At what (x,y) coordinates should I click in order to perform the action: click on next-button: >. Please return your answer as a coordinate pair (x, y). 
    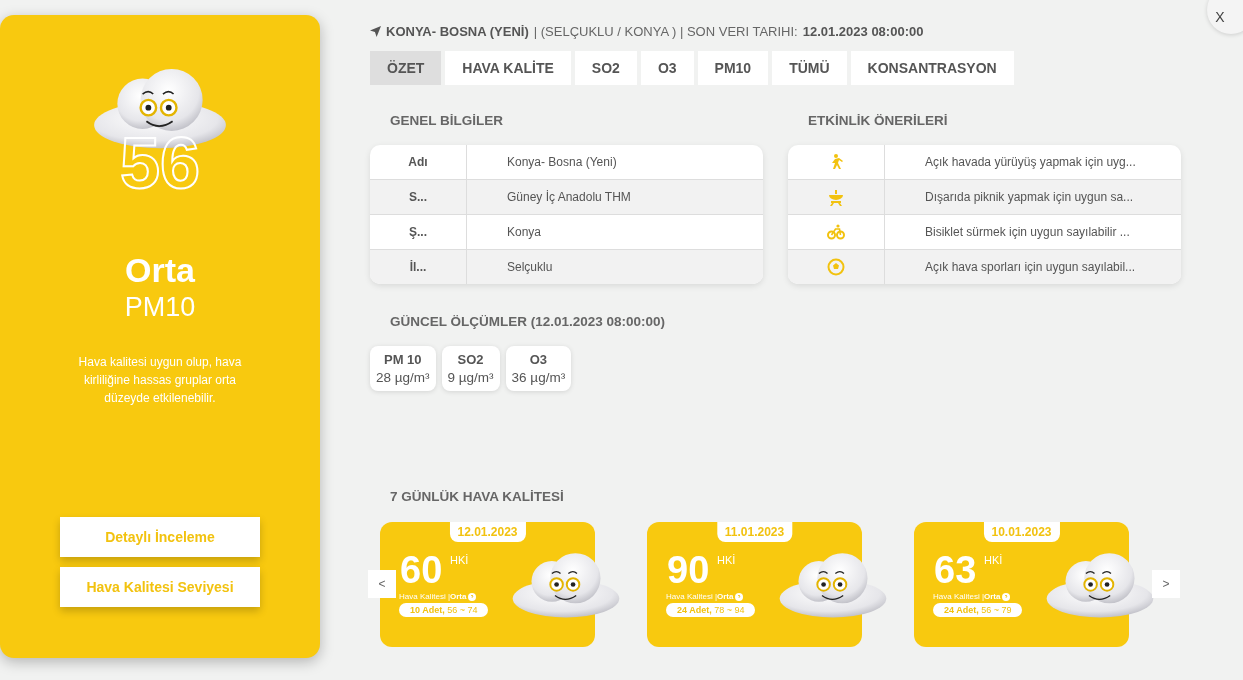
    Looking at the image, I should click on (1166, 584).